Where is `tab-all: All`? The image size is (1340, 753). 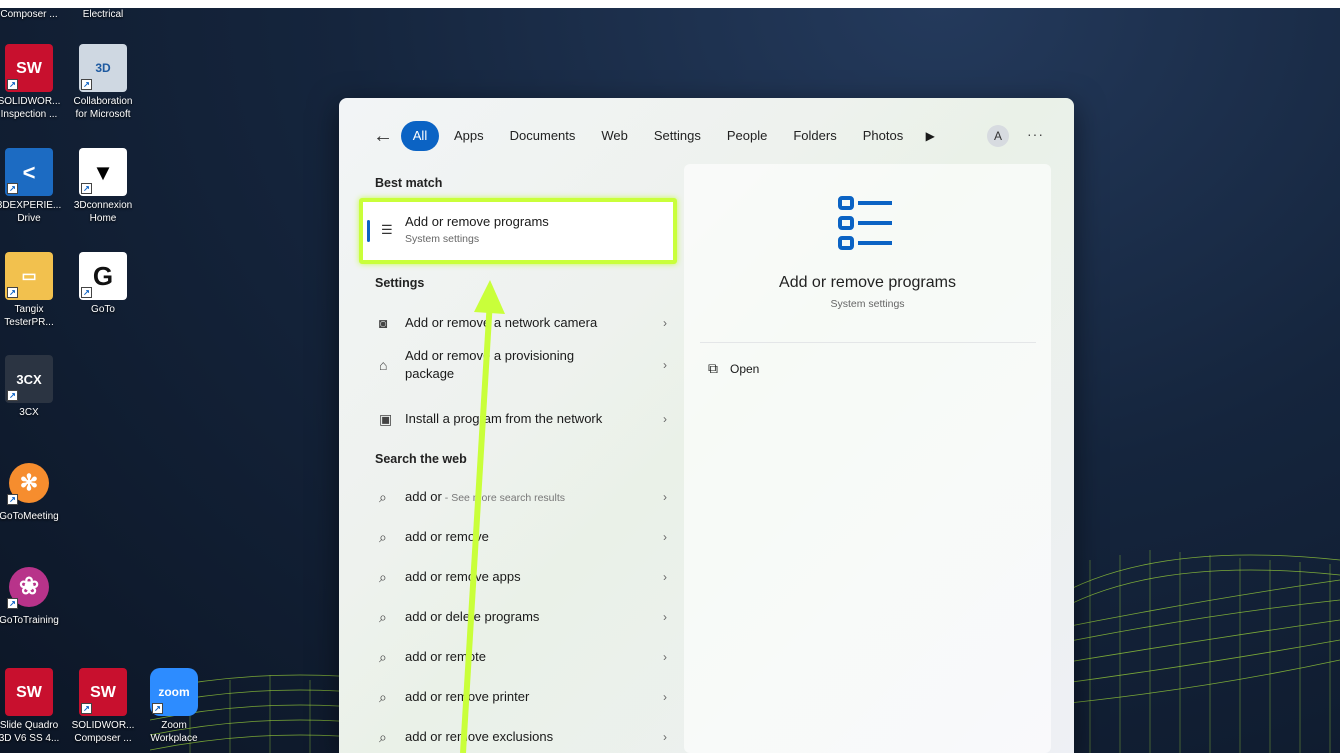 tab-all: All is located at coordinates (420, 136).